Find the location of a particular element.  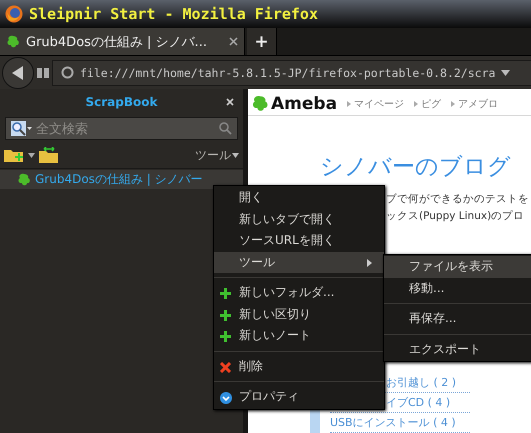

window-title: Sleipnir Start - Mozilla Firefox is located at coordinates (173, 14).